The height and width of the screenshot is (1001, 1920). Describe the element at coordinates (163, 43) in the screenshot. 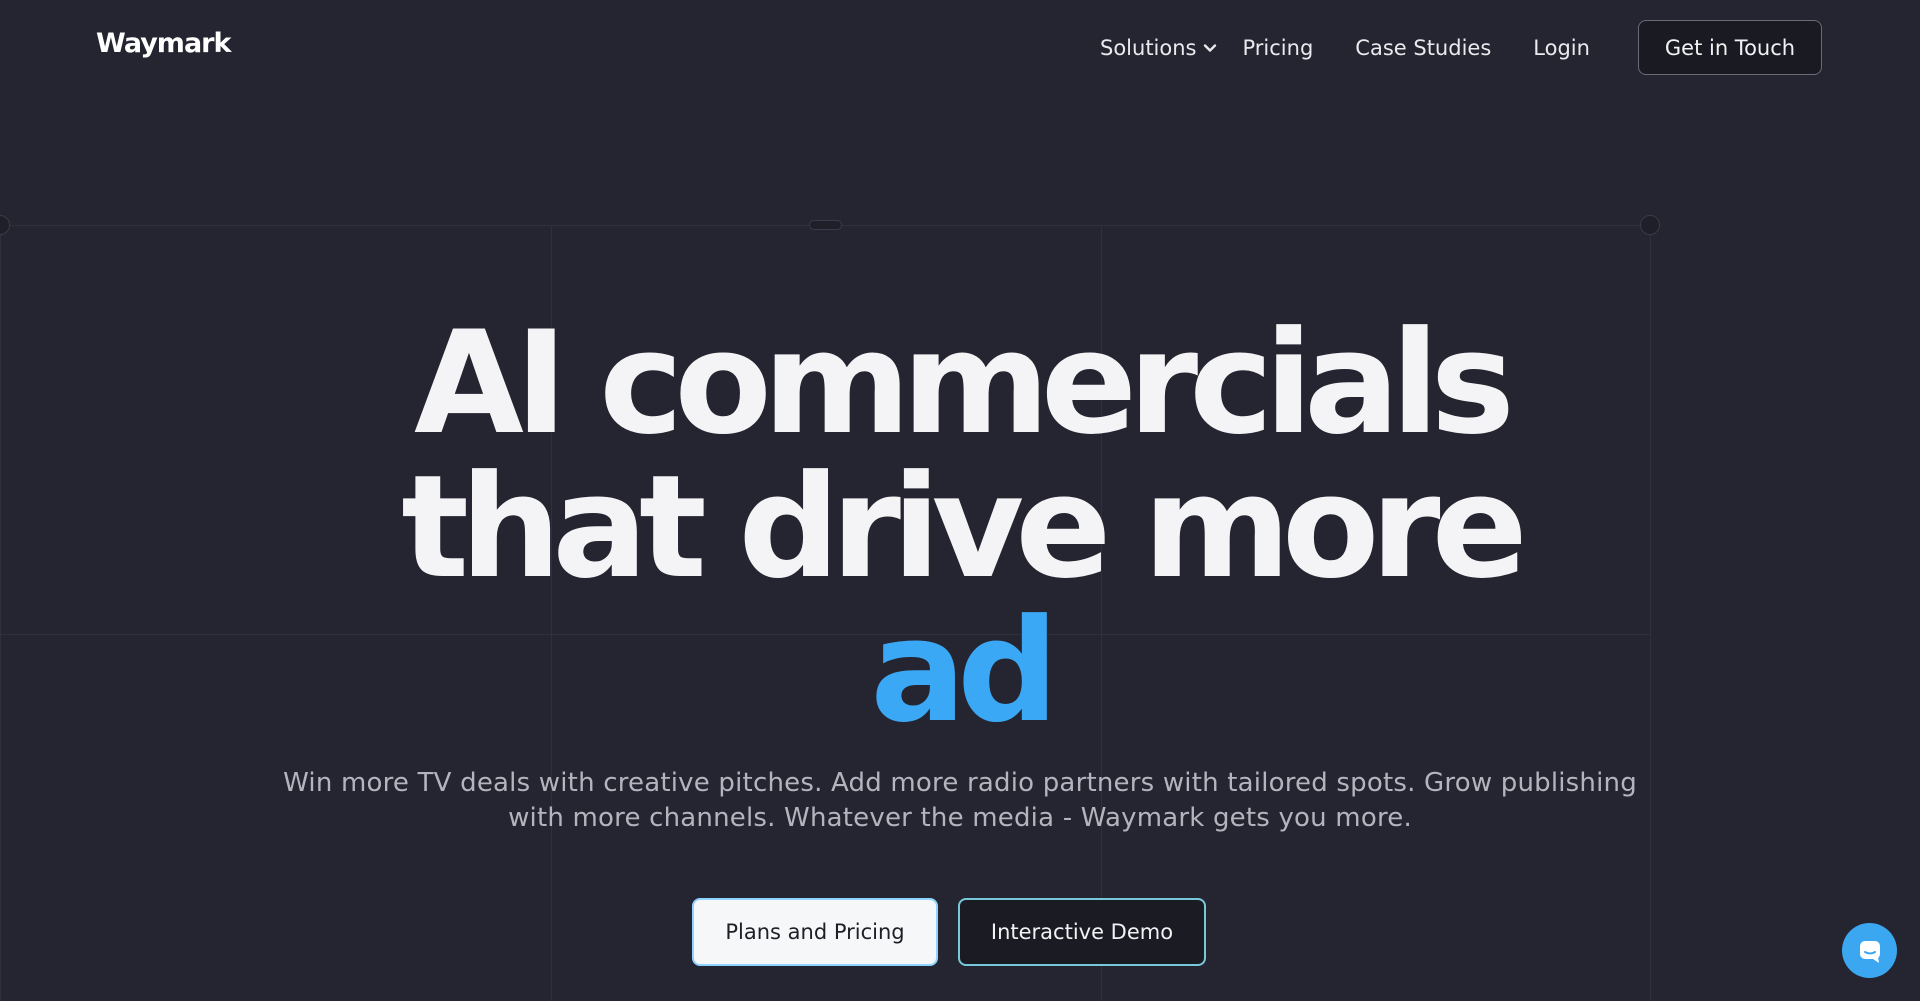

I see `waymark-logo: Waymark` at that location.